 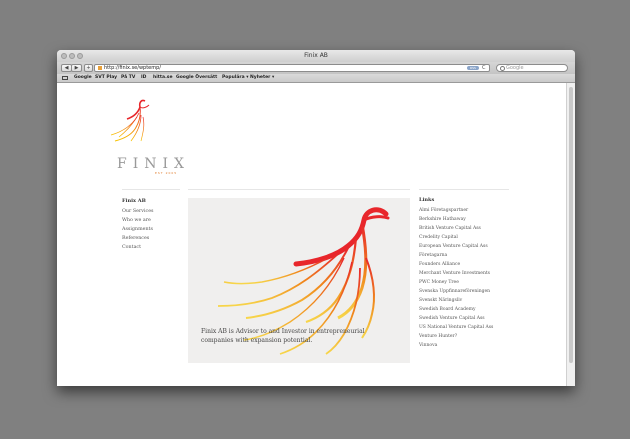 What do you see at coordinates (456, 291) in the screenshot?
I see `link-item: Svenska Uppfinnareföreningen` at bounding box center [456, 291].